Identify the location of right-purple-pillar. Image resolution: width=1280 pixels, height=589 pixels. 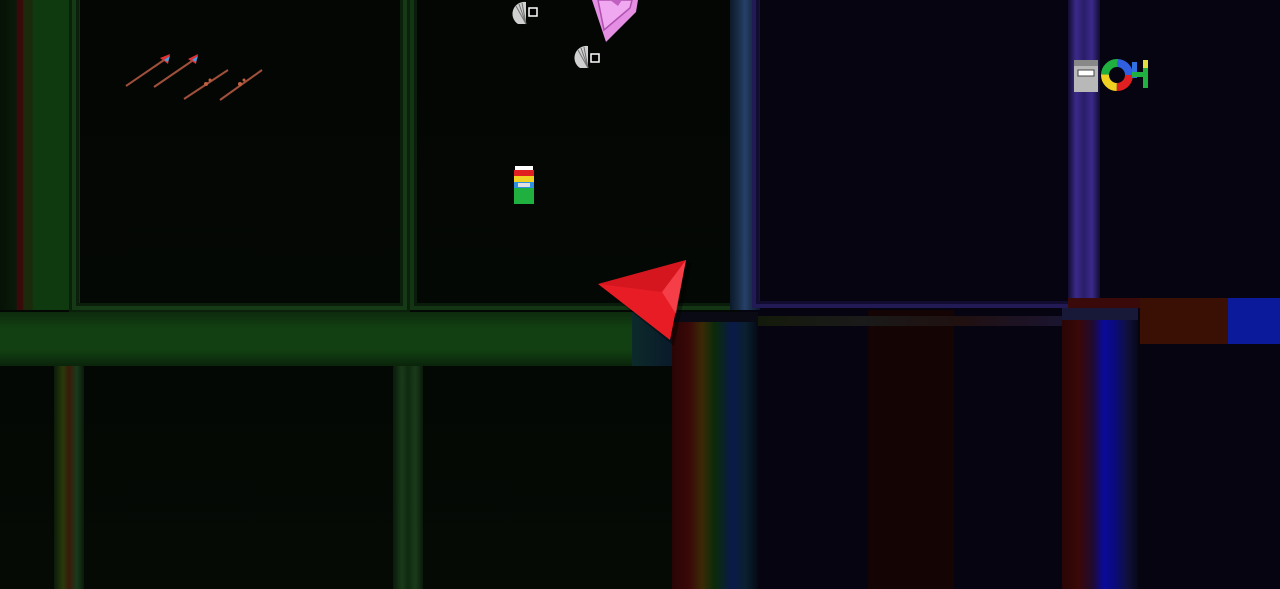
(1084, 152).